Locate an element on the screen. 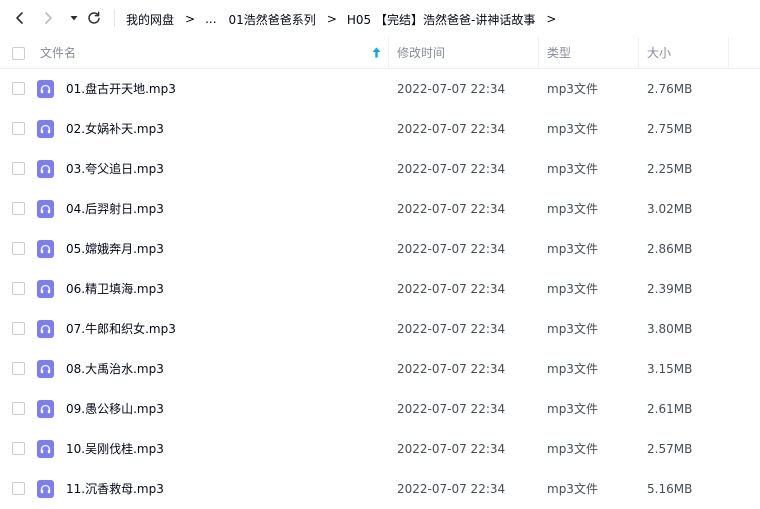 The width and height of the screenshot is (760, 509). refresh-button is located at coordinates (94, 18).